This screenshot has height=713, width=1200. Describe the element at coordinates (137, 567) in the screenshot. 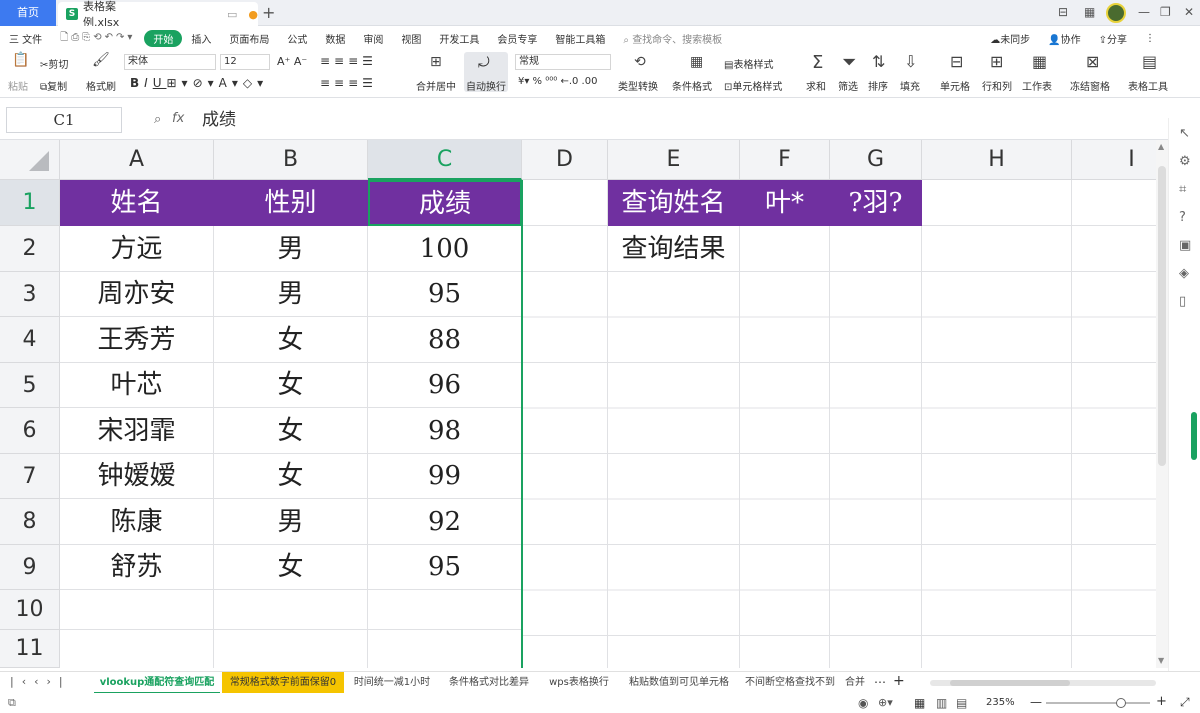

I see `cell-a9: 舒苏` at that location.